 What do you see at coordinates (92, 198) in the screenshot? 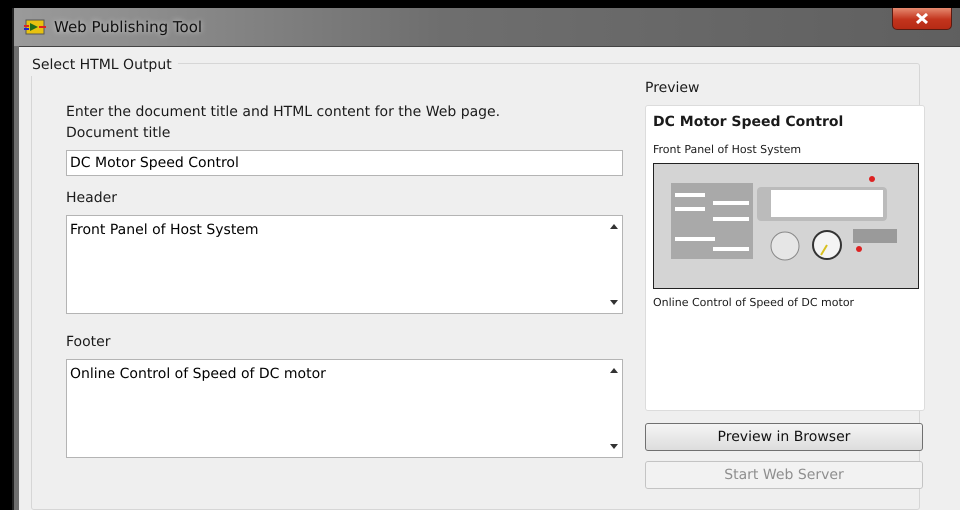
I see `field-label: Header` at bounding box center [92, 198].